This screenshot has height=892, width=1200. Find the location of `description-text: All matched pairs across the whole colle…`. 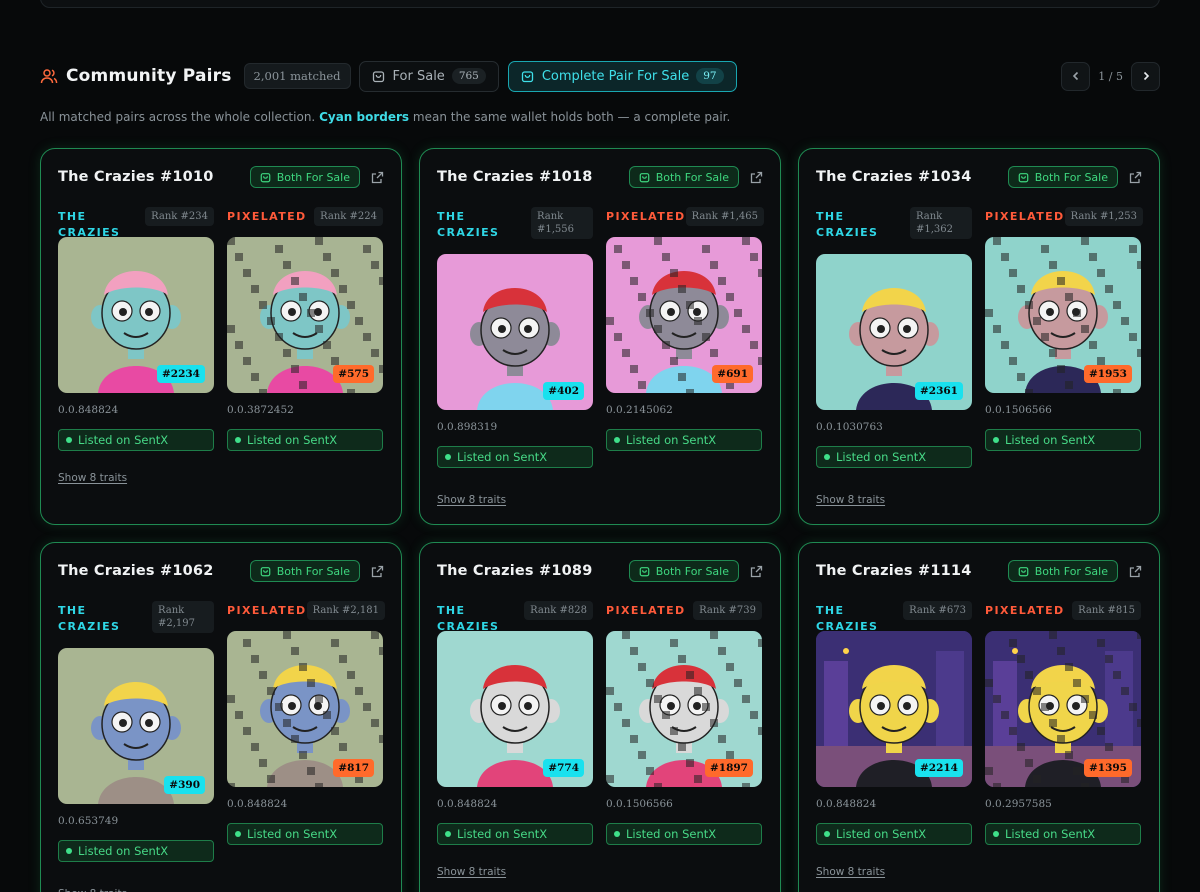

description-text: All matched pairs across the whole colle… is located at coordinates (178, 117).